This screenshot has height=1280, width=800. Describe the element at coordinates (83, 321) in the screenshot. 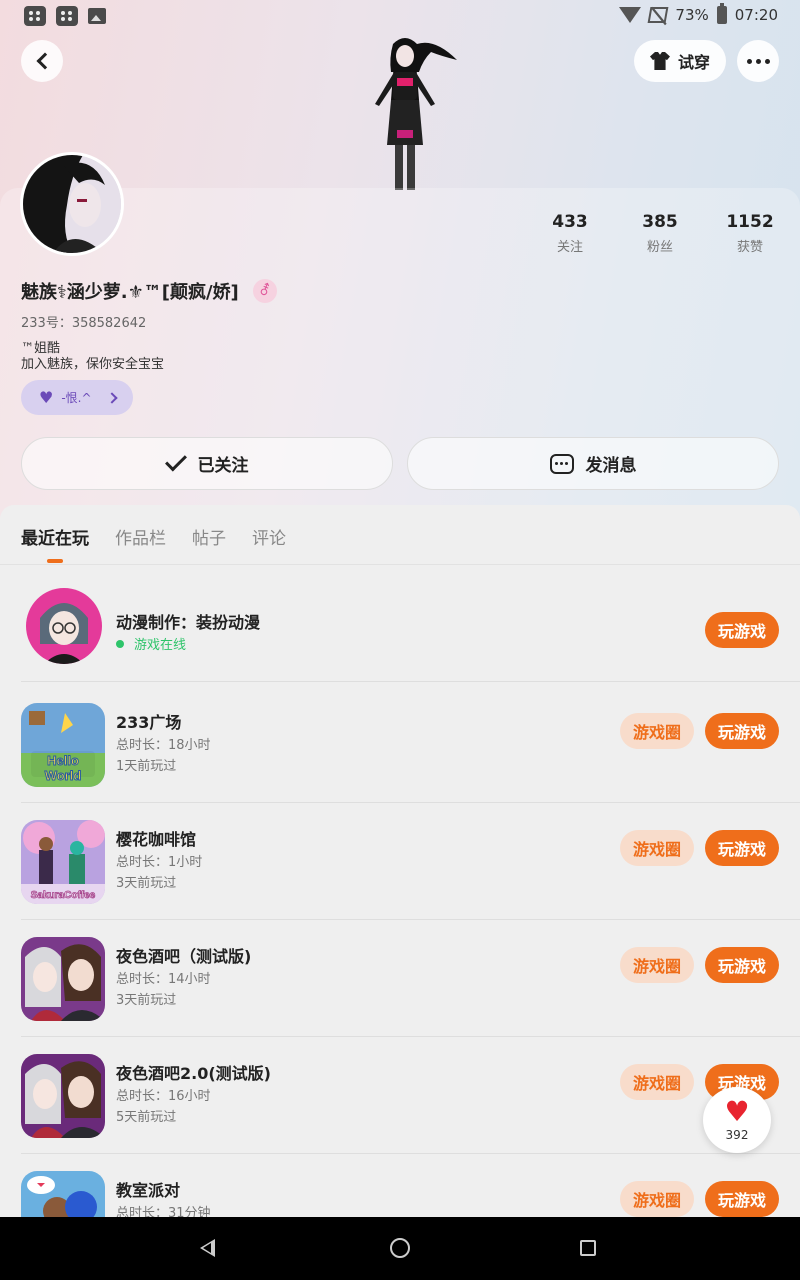

I see `user-id: 233号：358582642` at that location.